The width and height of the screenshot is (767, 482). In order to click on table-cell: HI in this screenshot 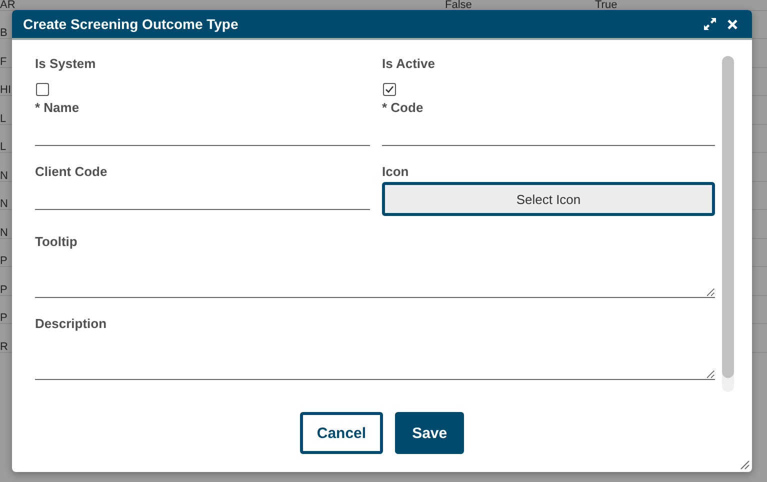, I will do `click(5, 90)`.